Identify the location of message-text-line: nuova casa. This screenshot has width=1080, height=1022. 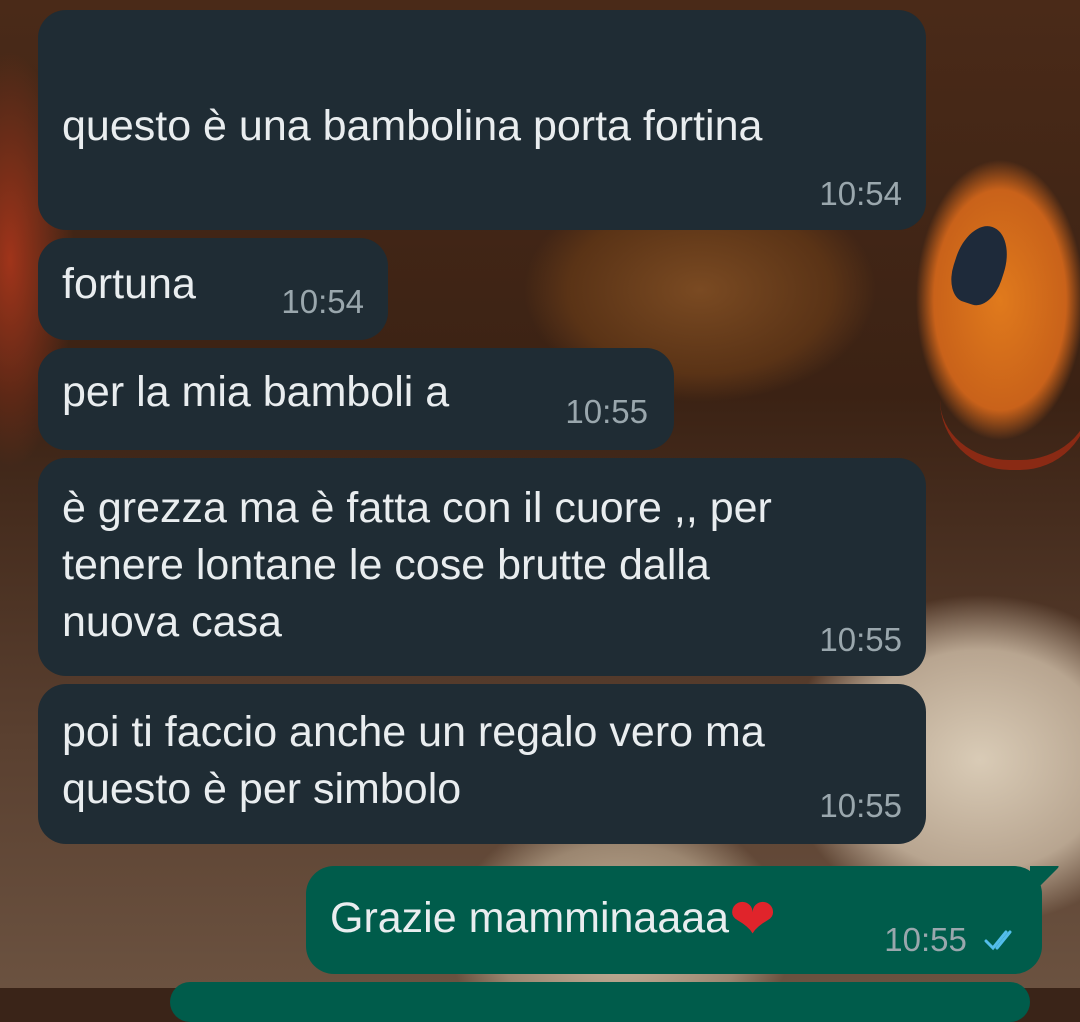
(172, 622).